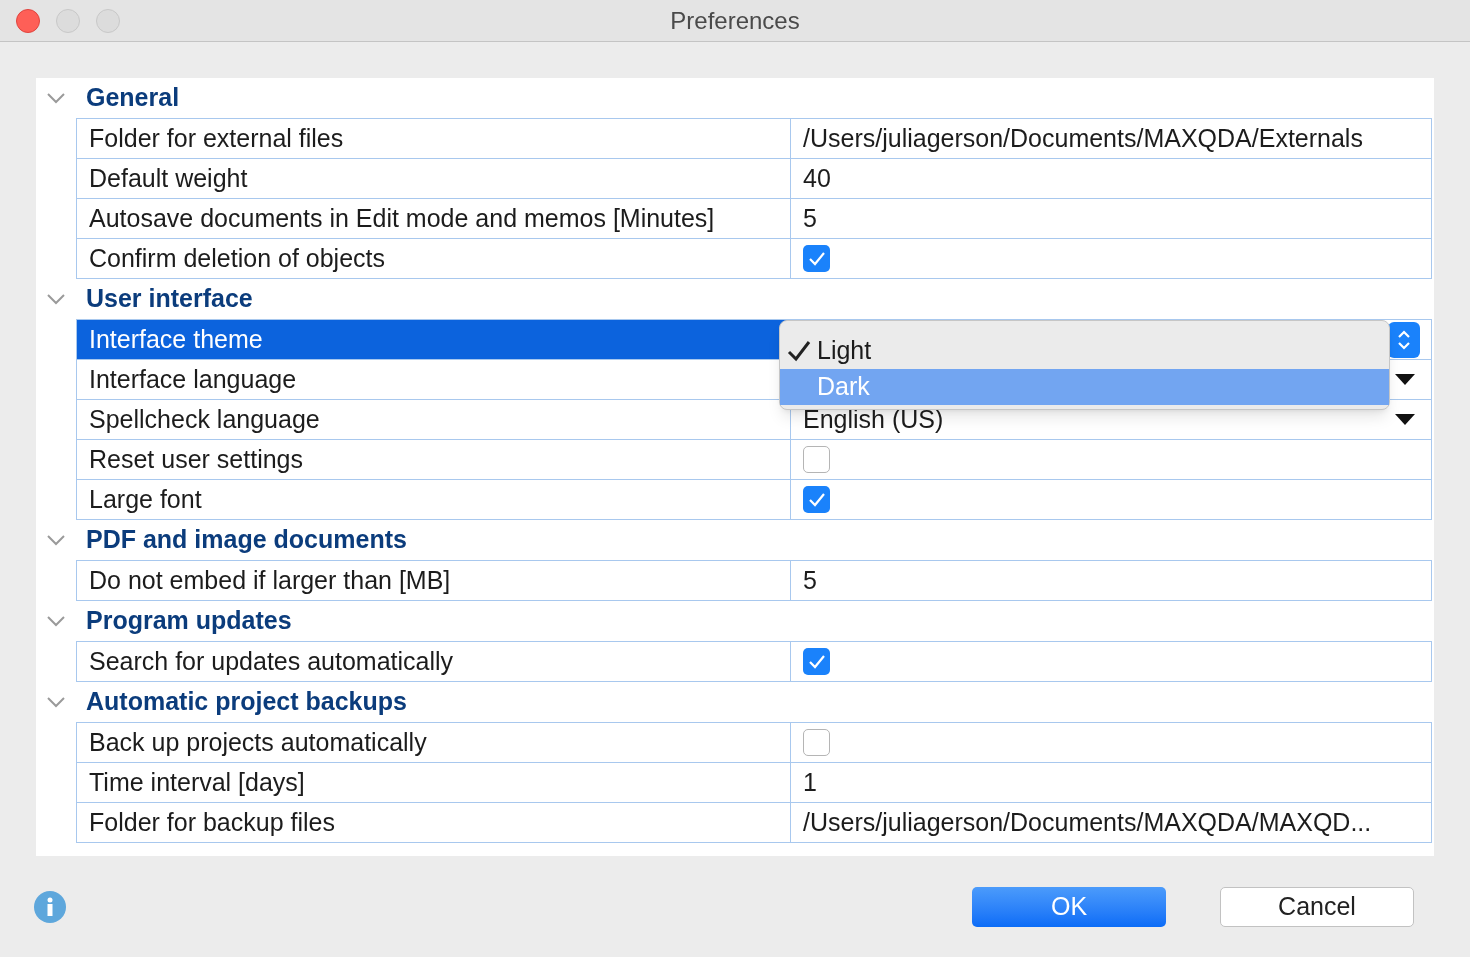  I want to click on section-header: PDF and image documents, so click(246, 540).